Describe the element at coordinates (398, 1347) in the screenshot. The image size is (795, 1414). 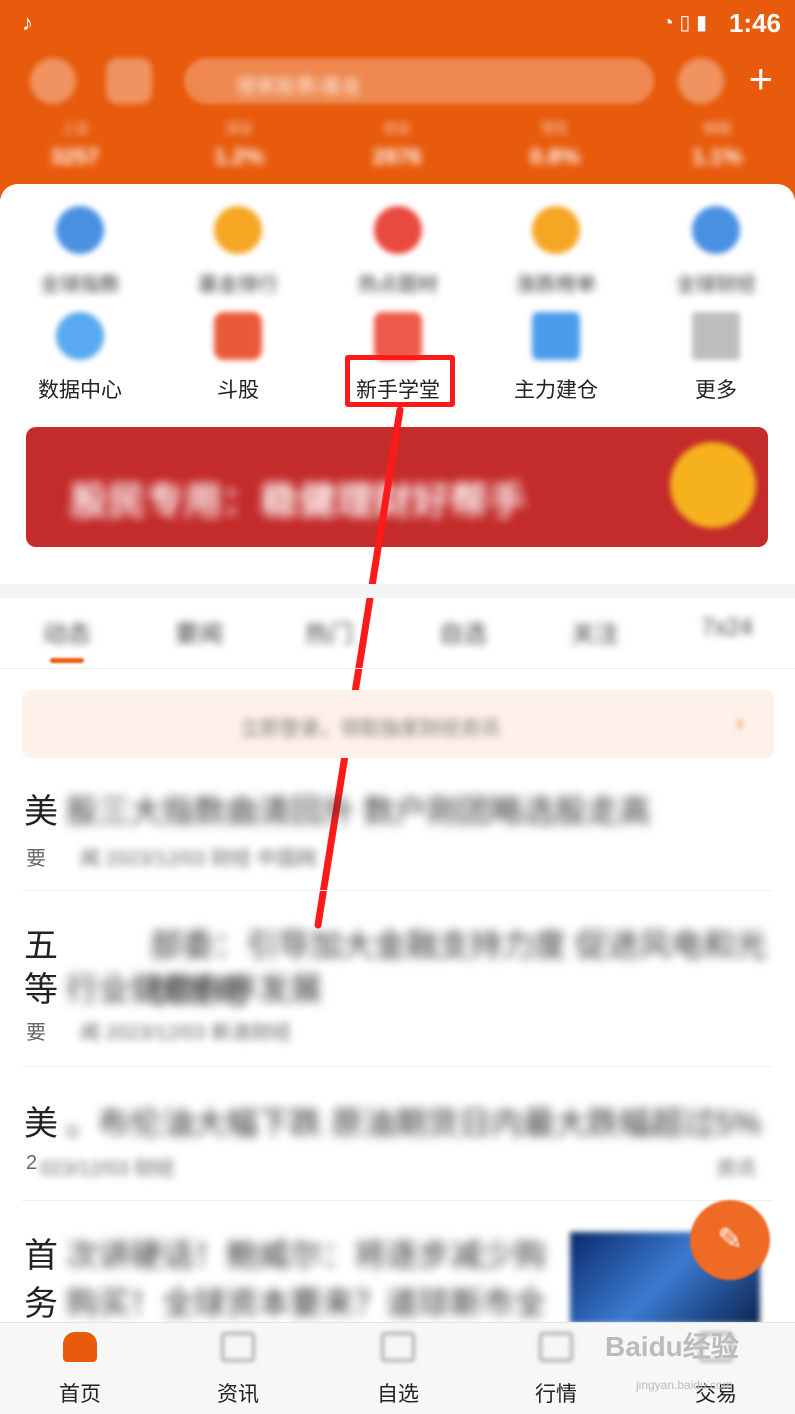
I see `watchlist-icon` at that location.